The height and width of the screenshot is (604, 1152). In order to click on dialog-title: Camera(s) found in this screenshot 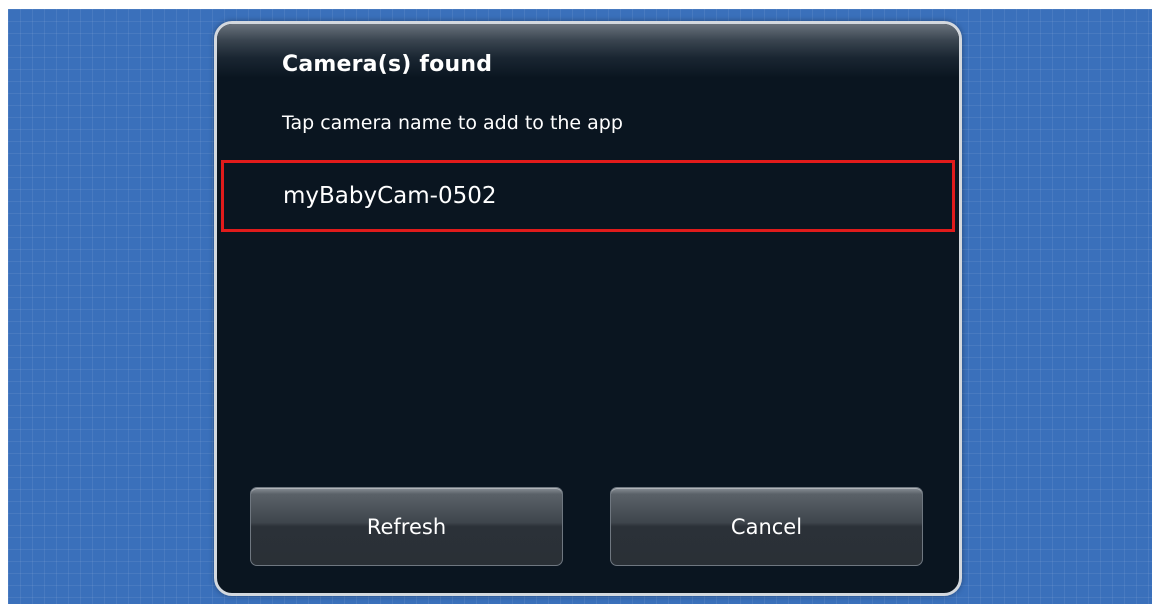, I will do `click(387, 64)`.